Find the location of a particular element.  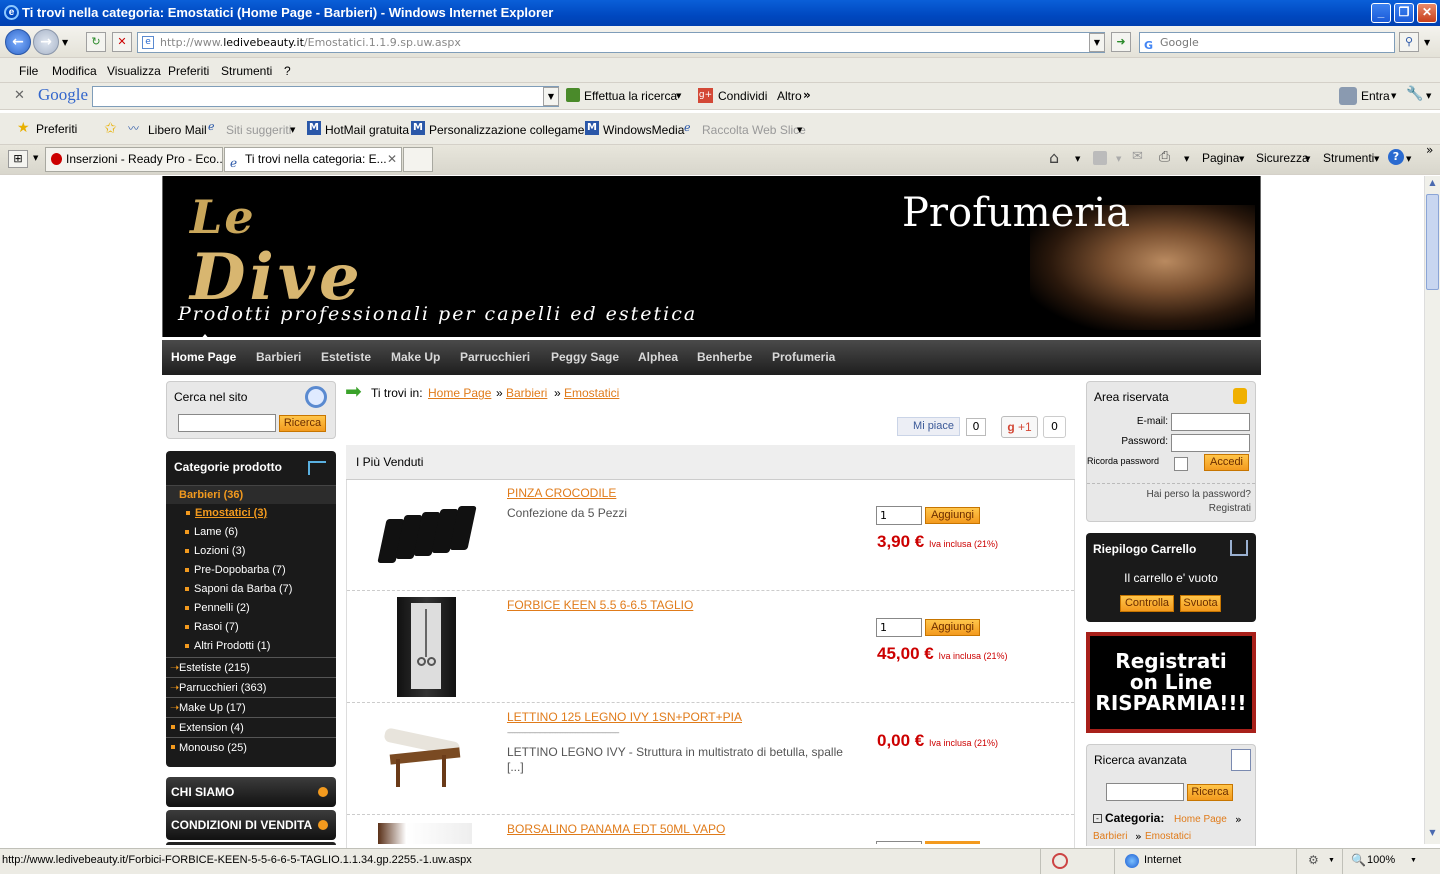

minimize-button: _ is located at coordinates (1381, 13).